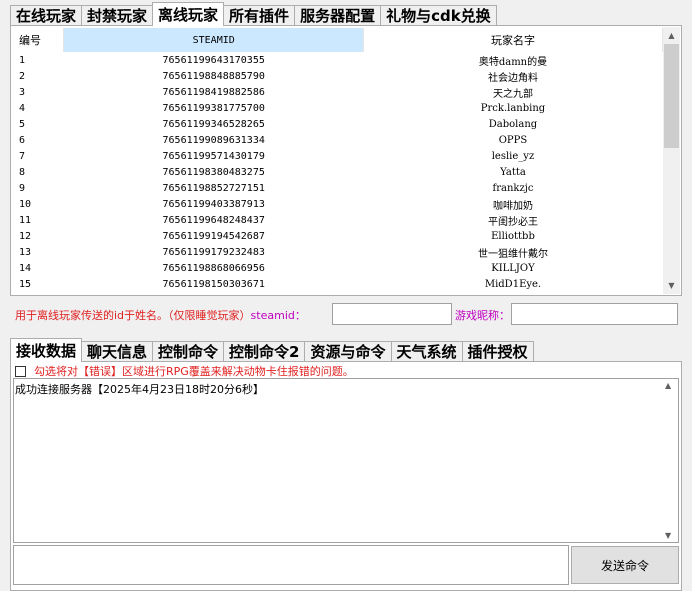 This screenshot has height=591, width=692. Describe the element at coordinates (513, 188) in the screenshot. I see `cell-player-name: frankzjc` at that location.